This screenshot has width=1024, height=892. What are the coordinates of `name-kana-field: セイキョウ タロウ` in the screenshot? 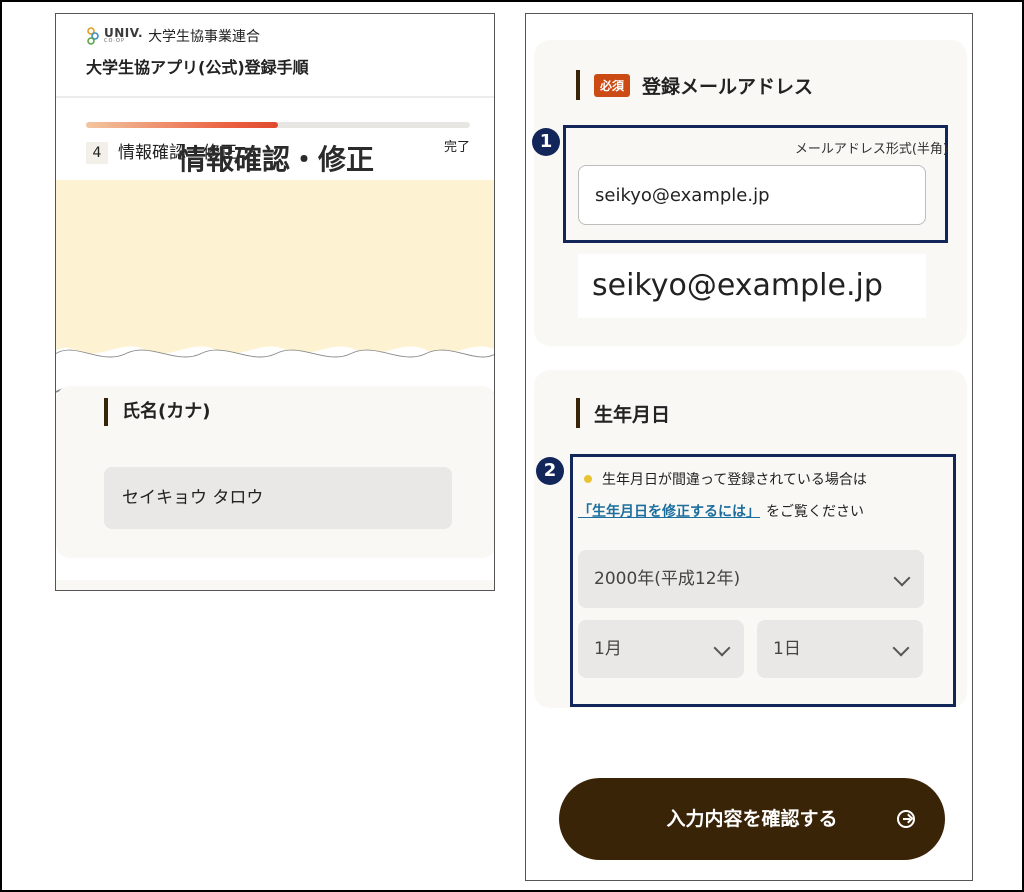 It's located at (278, 498).